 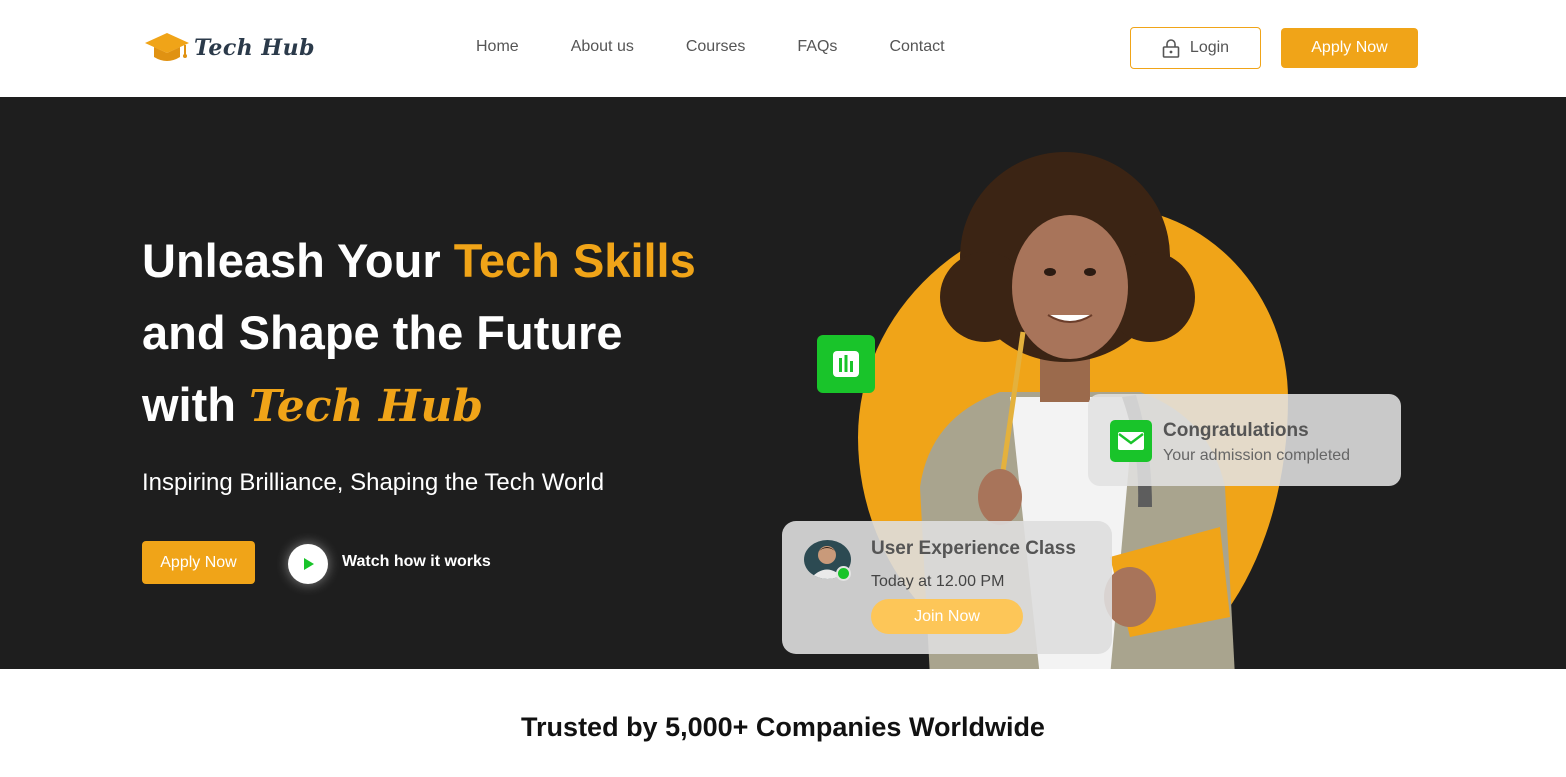 What do you see at coordinates (198, 562) in the screenshot?
I see `apply-now-button-hero: Apply Now` at bounding box center [198, 562].